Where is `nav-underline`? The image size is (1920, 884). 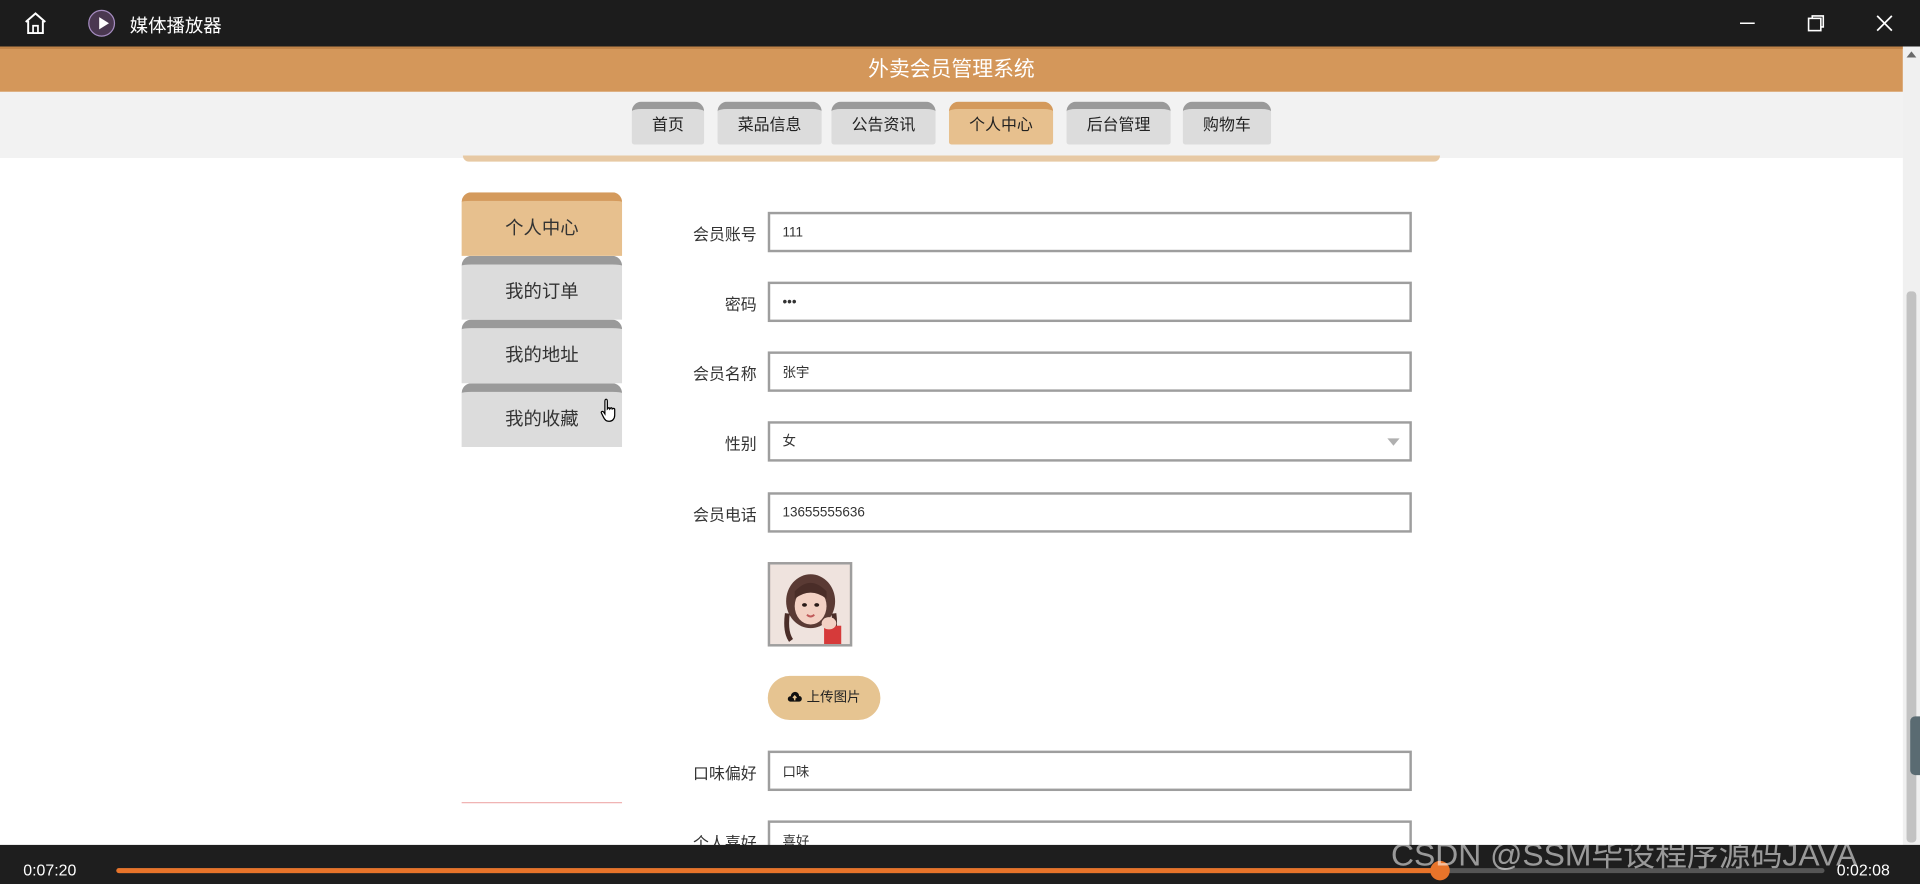 nav-underline is located at coordinates (951, 158).